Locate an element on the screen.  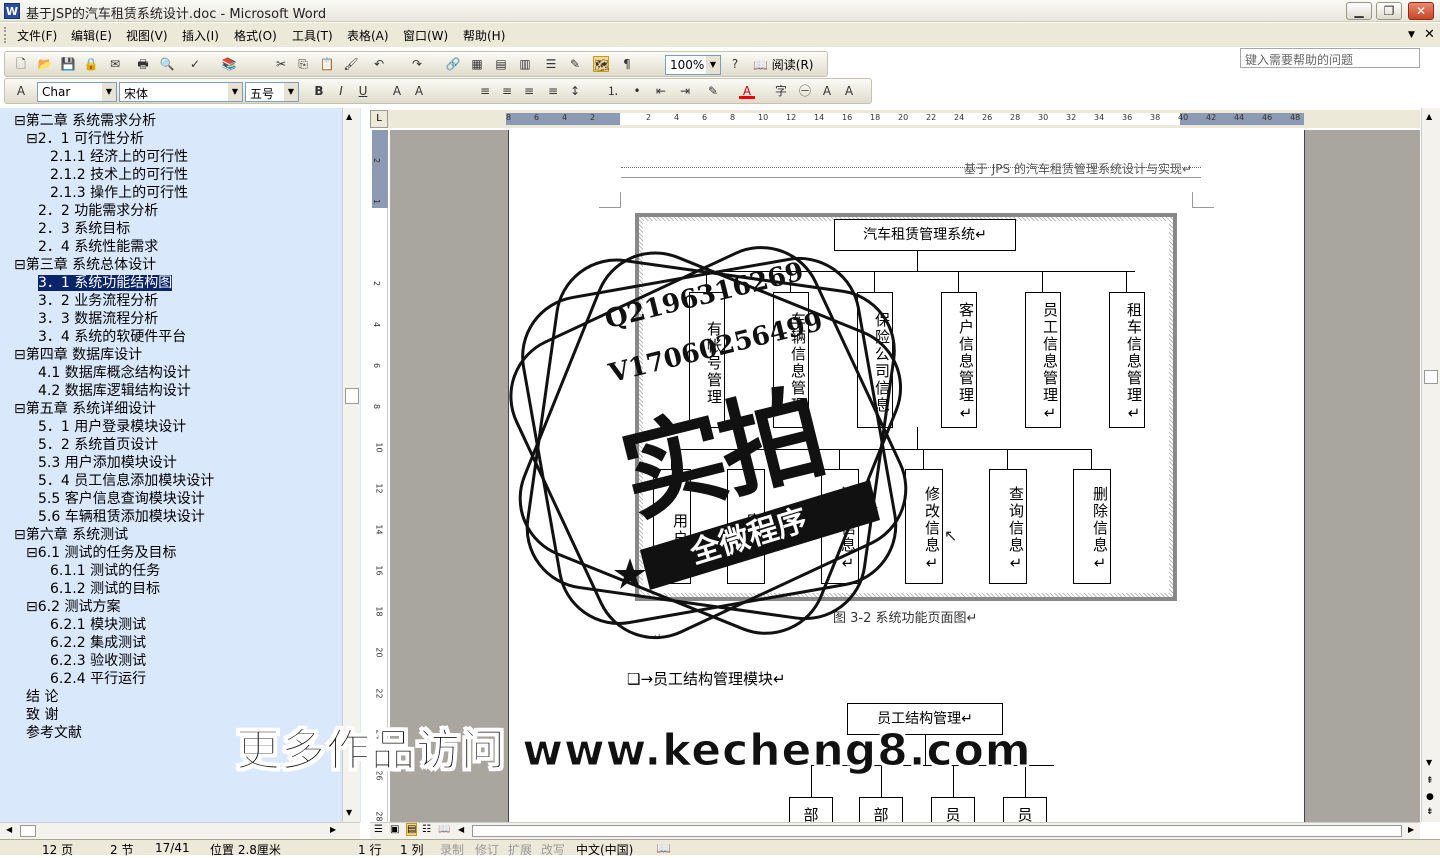
nav-item: ⊟第六章 系统测试 is located at coordinates (71, 535).